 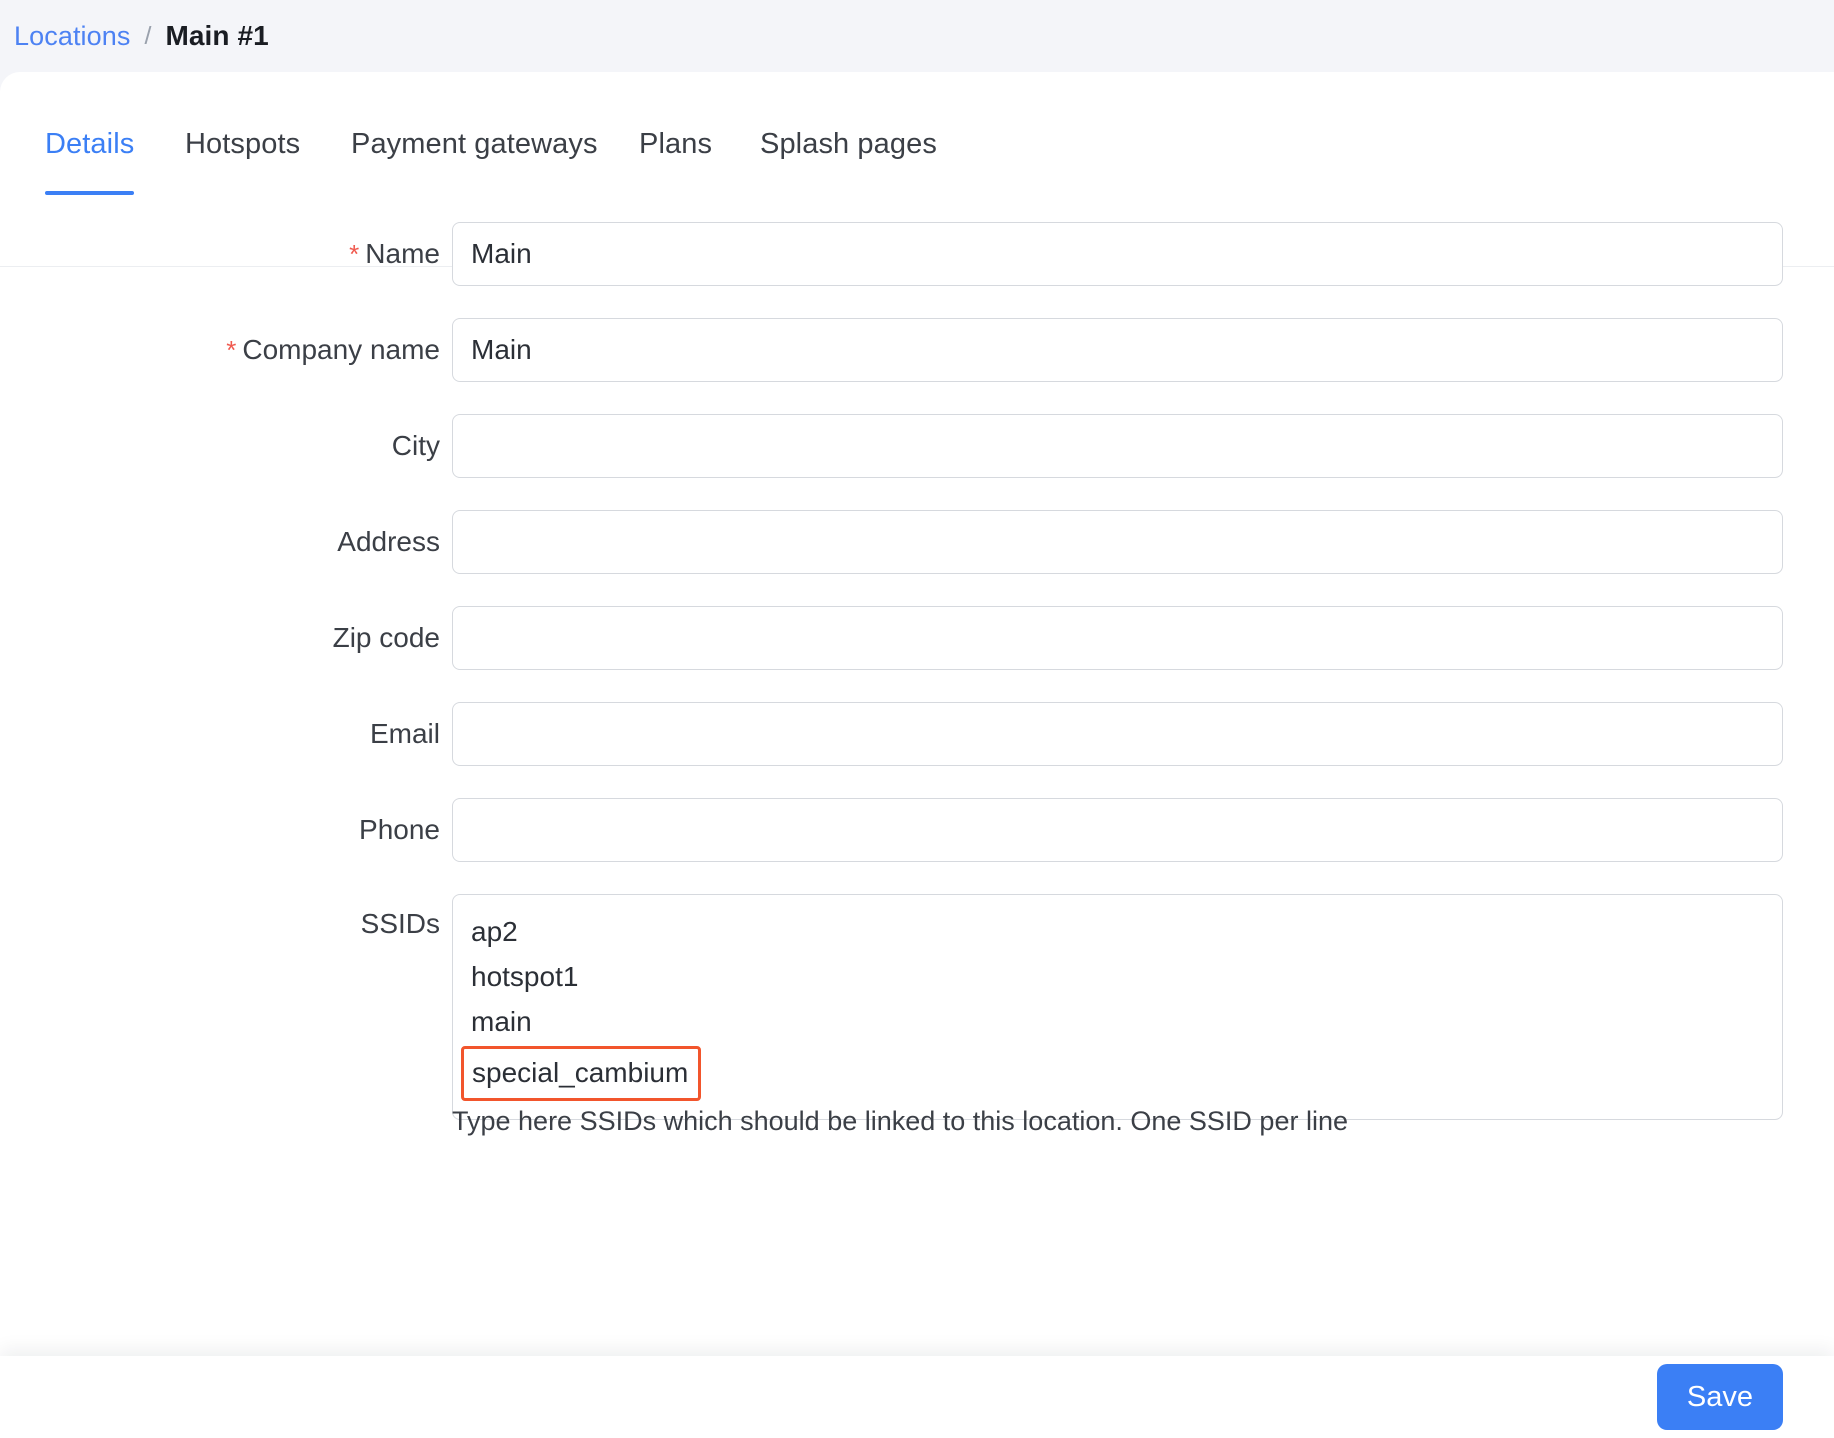 I want to click on name-input, so click(x=1117, y=254).